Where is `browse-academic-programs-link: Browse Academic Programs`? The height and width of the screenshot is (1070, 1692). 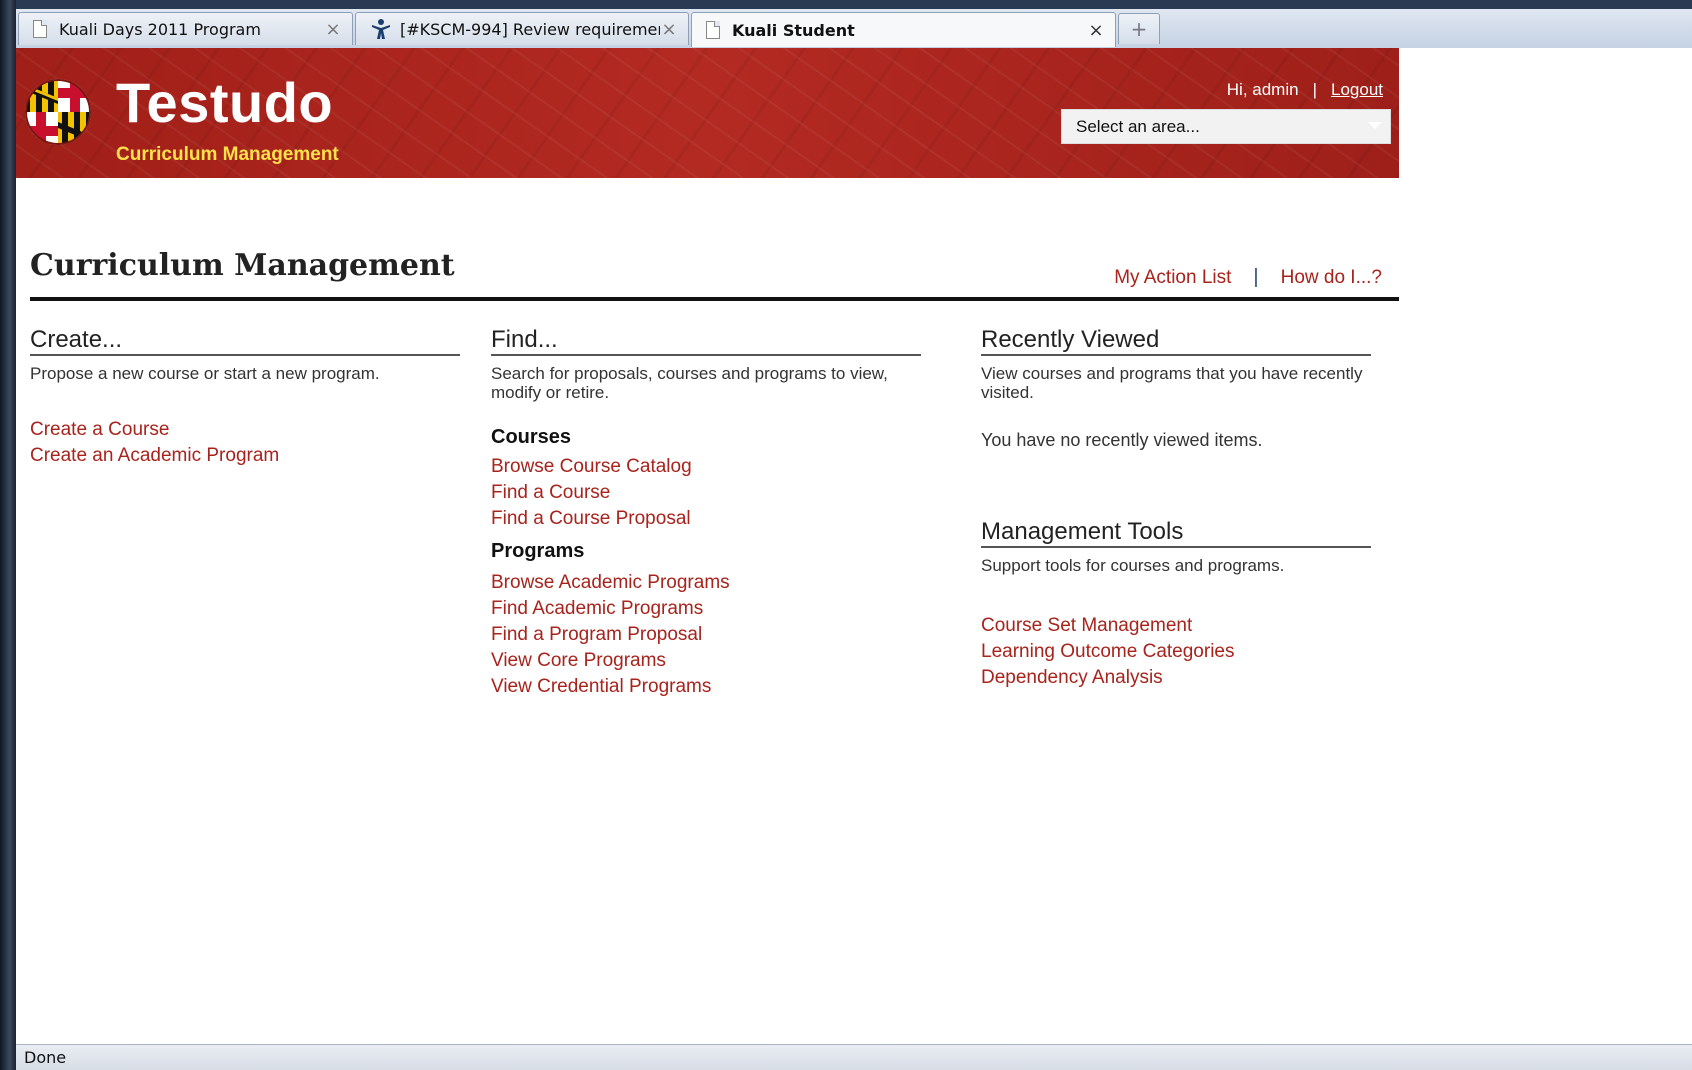
browse-academic-programs-link: Browse Academic Programs is located at coordinates (706, 583).